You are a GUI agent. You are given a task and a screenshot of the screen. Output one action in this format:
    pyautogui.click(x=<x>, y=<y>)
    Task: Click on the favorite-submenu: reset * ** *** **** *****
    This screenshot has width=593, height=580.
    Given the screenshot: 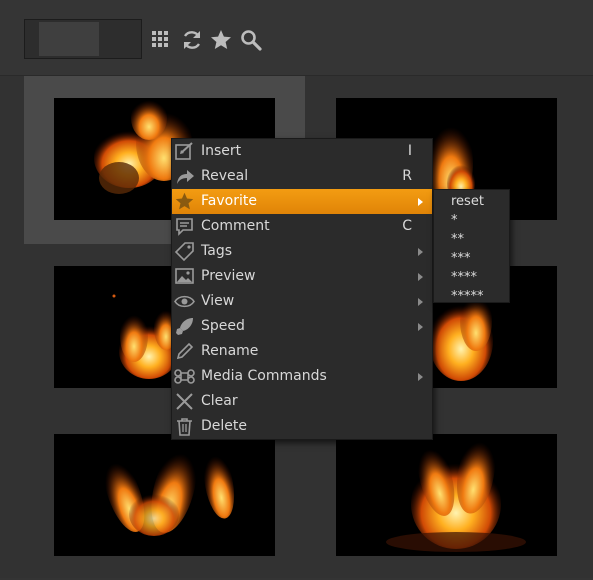 What is the action you would take?
    pyautogui.click(x=471, y=247)
    